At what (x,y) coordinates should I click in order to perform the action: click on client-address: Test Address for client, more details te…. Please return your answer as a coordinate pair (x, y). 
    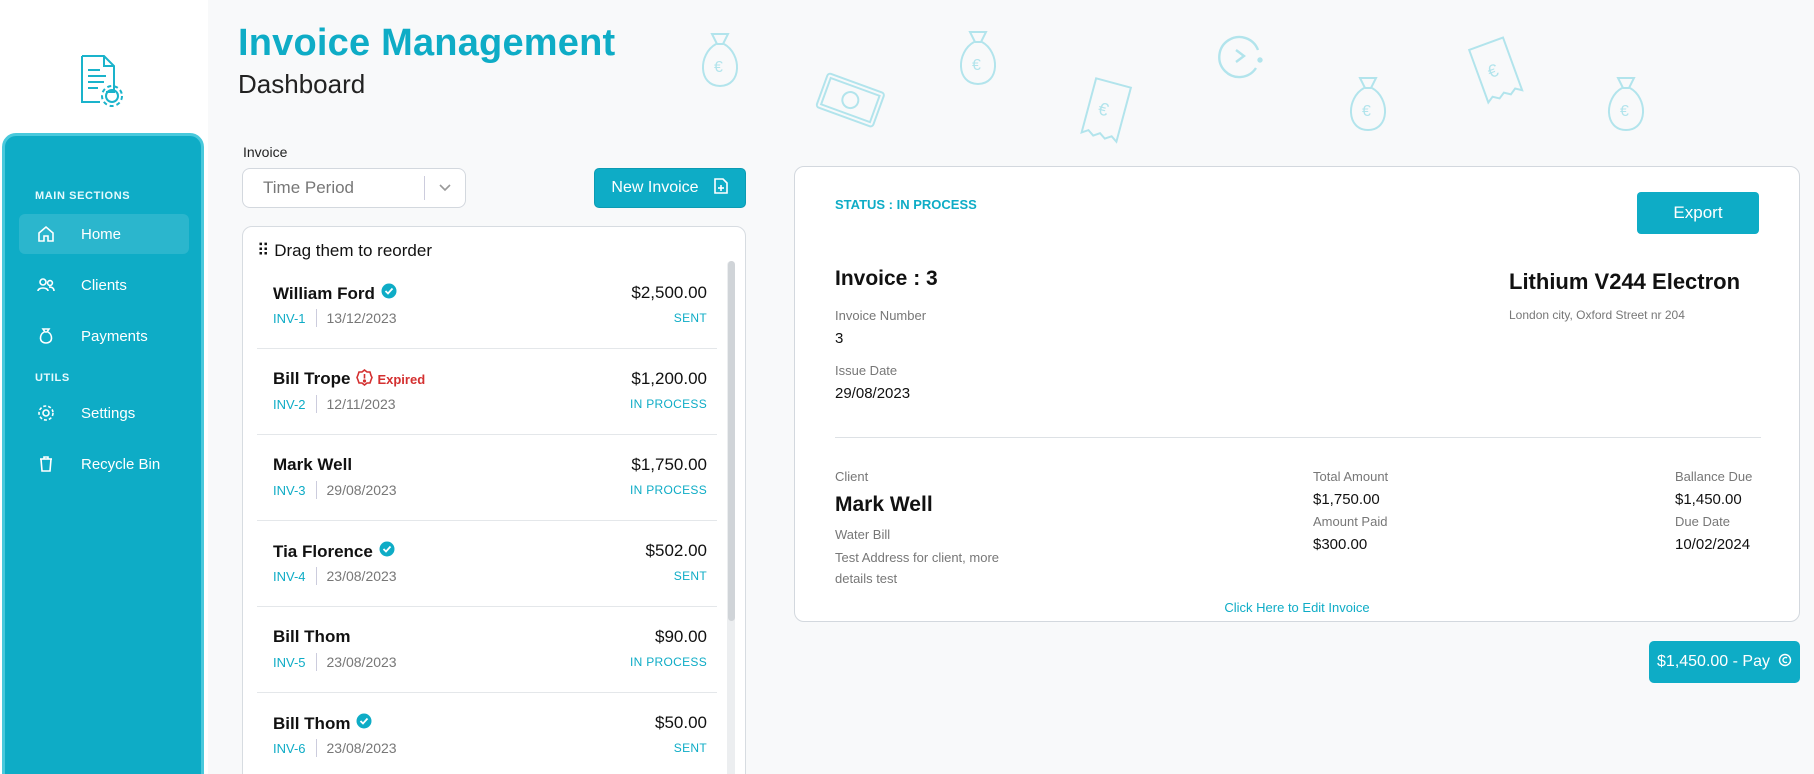
    Looking at the image, I should click on (917, 568).